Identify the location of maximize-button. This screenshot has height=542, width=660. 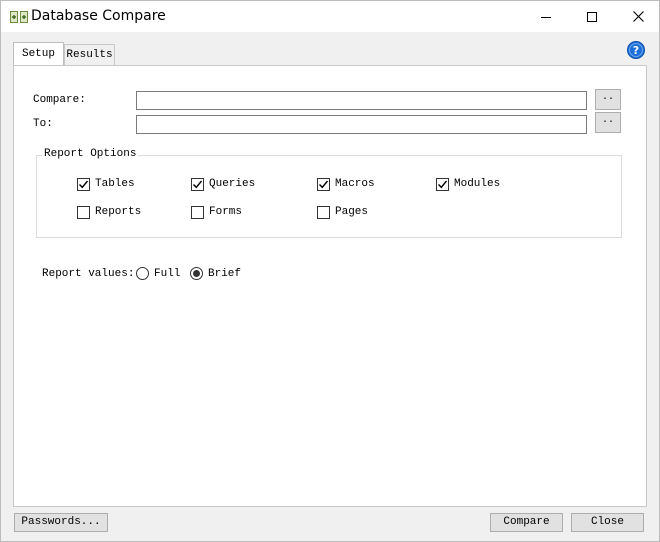
(592, 16).